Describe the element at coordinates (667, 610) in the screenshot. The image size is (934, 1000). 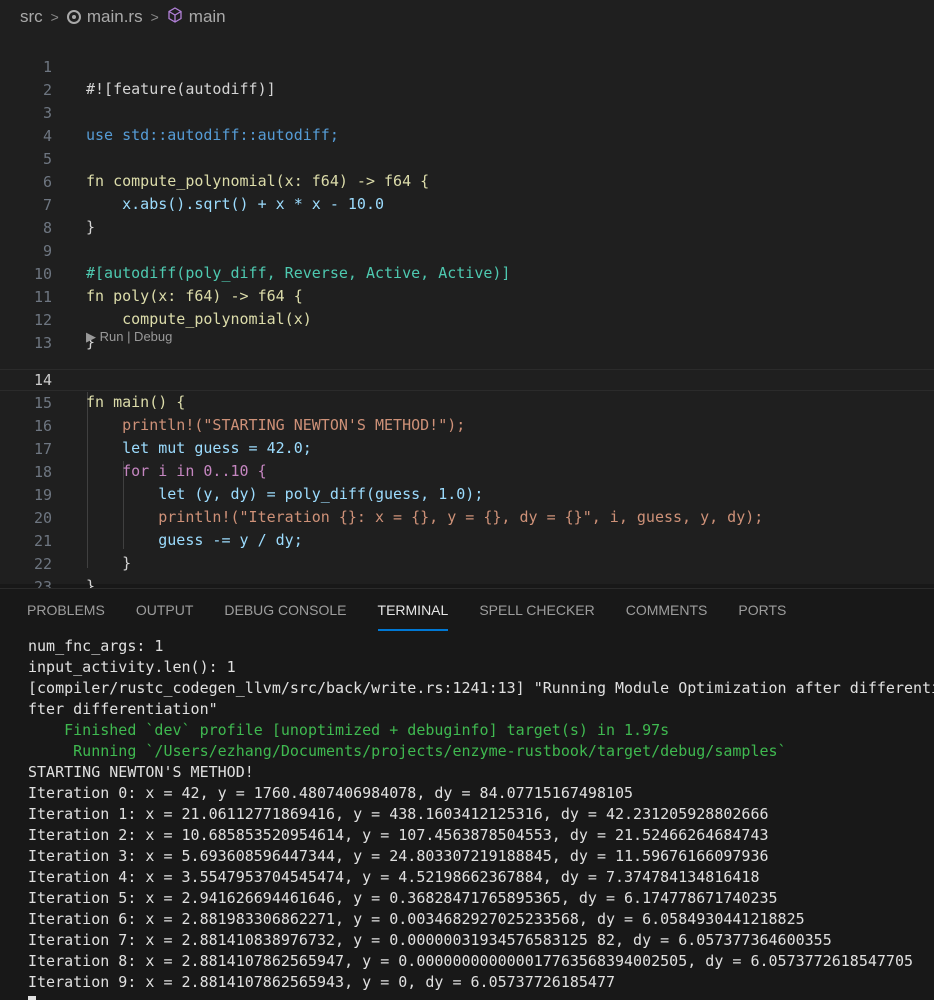
I see `tab-comments: COMMENTS` at that location.